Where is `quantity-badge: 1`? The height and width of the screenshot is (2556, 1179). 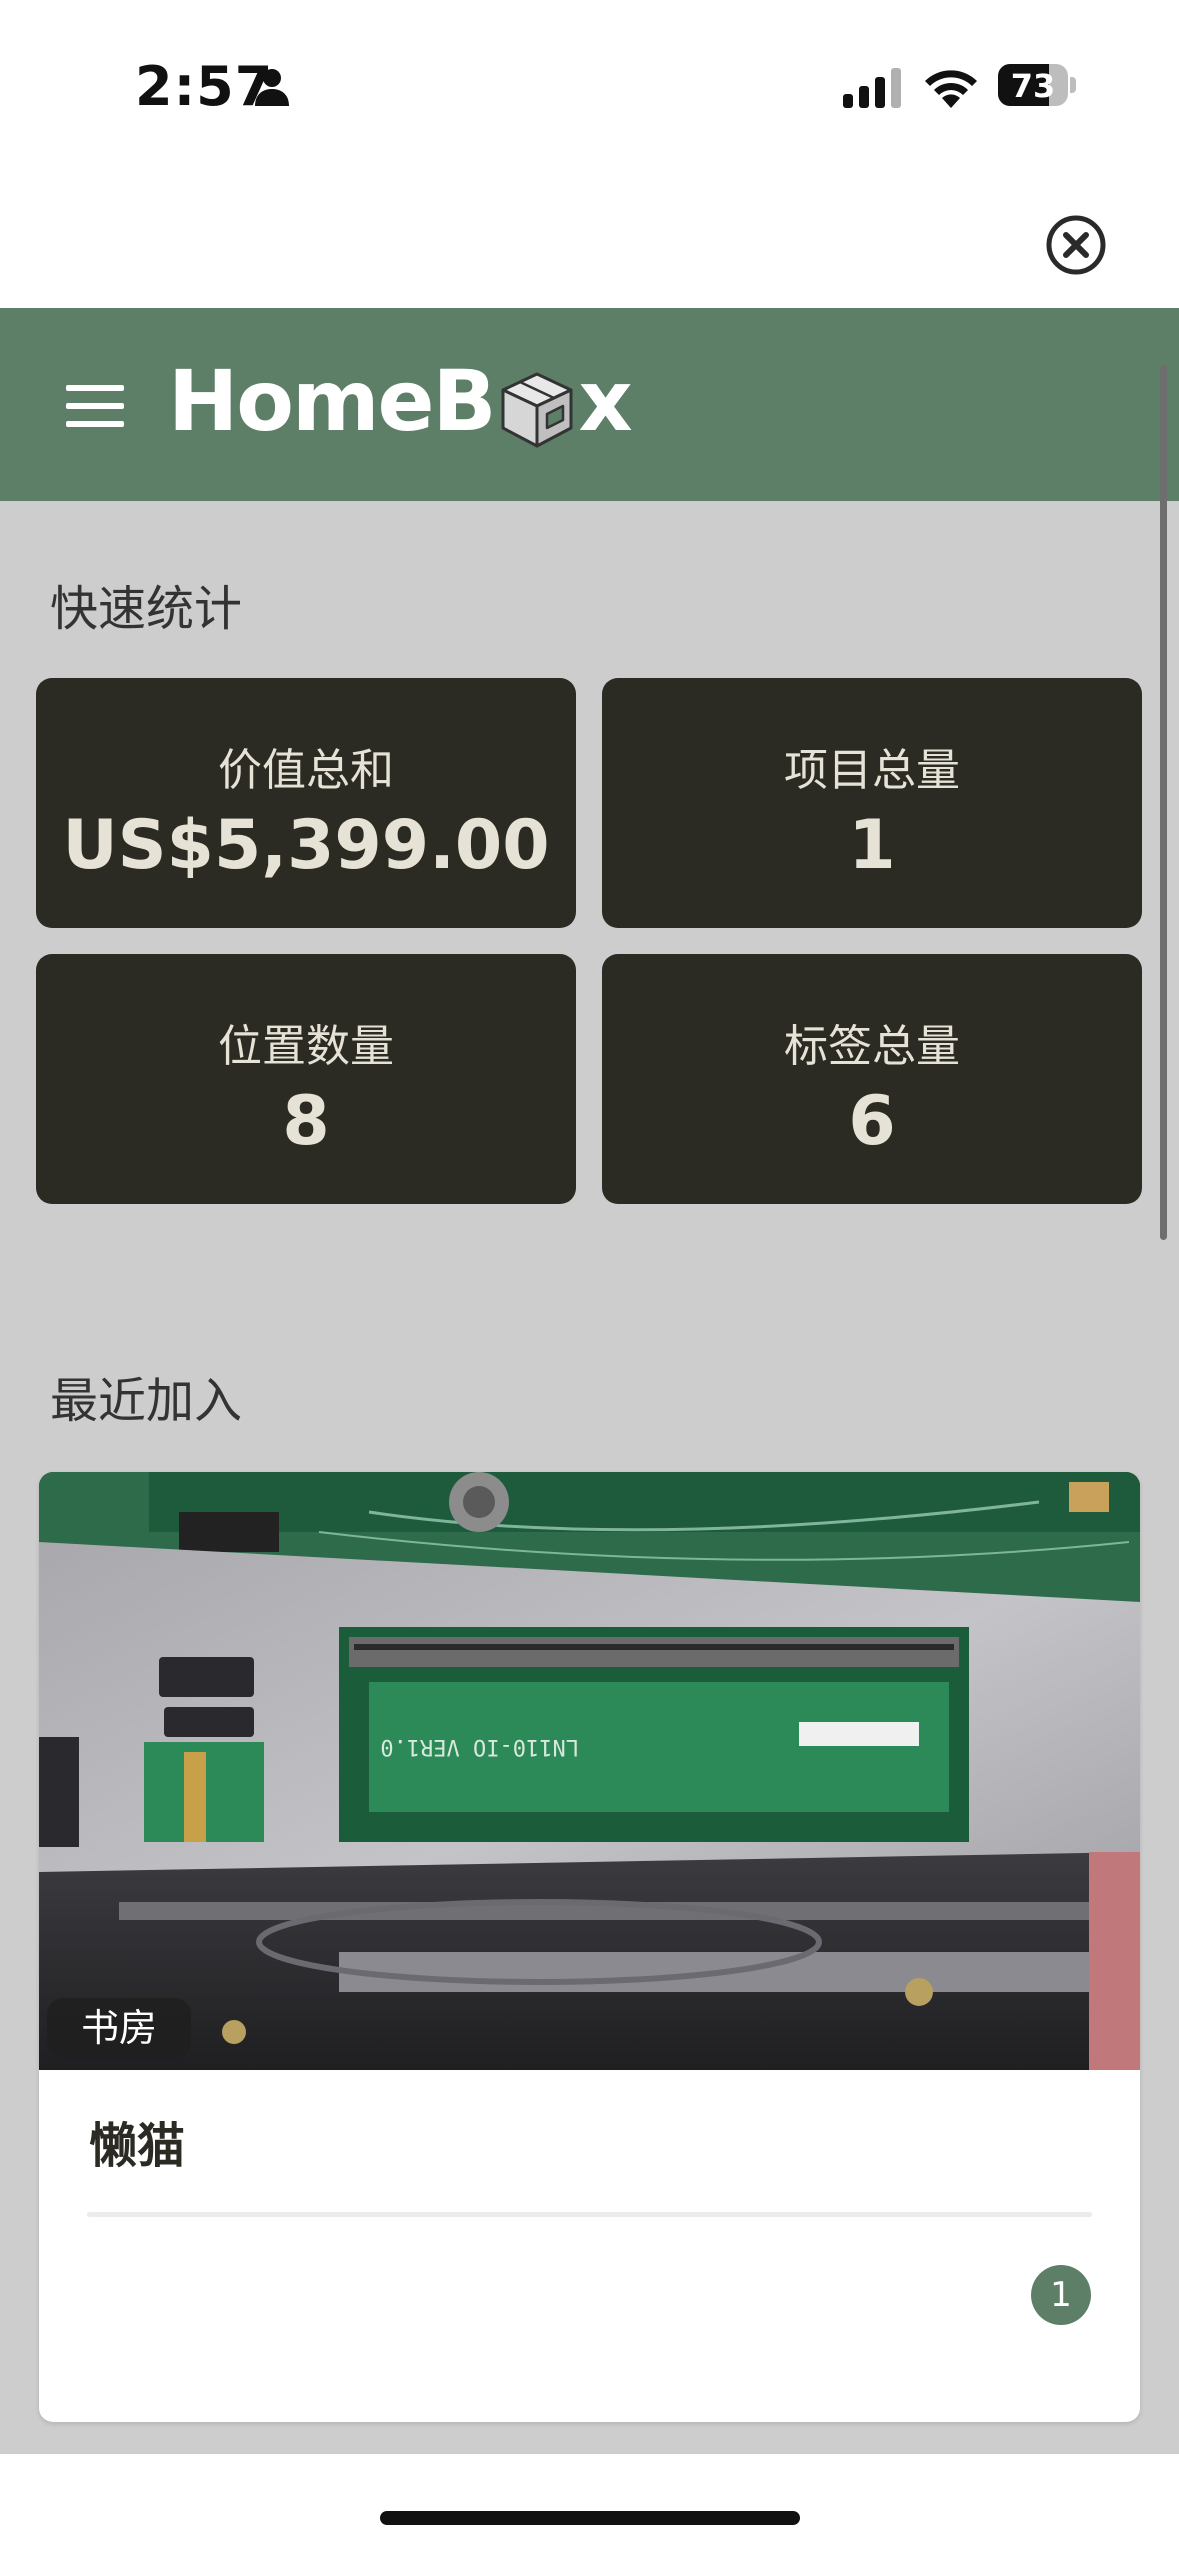
quantity-badge: 1 is located at coordinates (1061, 2295).